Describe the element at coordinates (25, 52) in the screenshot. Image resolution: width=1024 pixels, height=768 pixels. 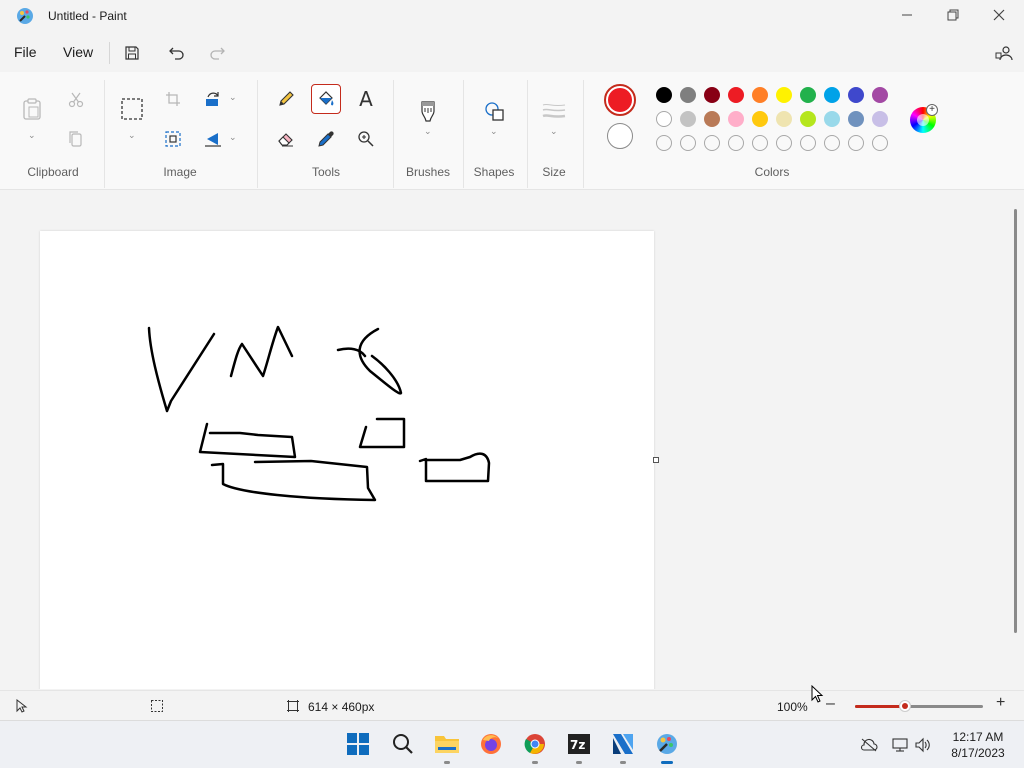
I see `file-menu: File` at that location.